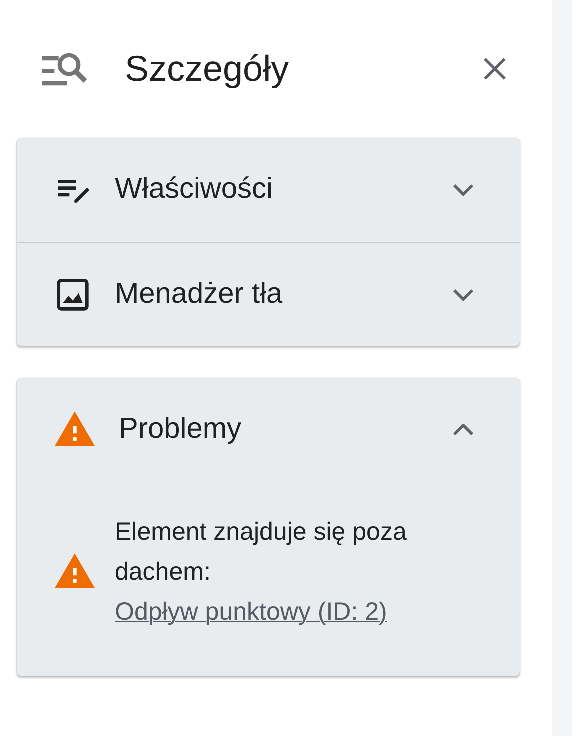  I want to click on element-link: Odpływ punktowy (ID: 2), so click(251, 612).